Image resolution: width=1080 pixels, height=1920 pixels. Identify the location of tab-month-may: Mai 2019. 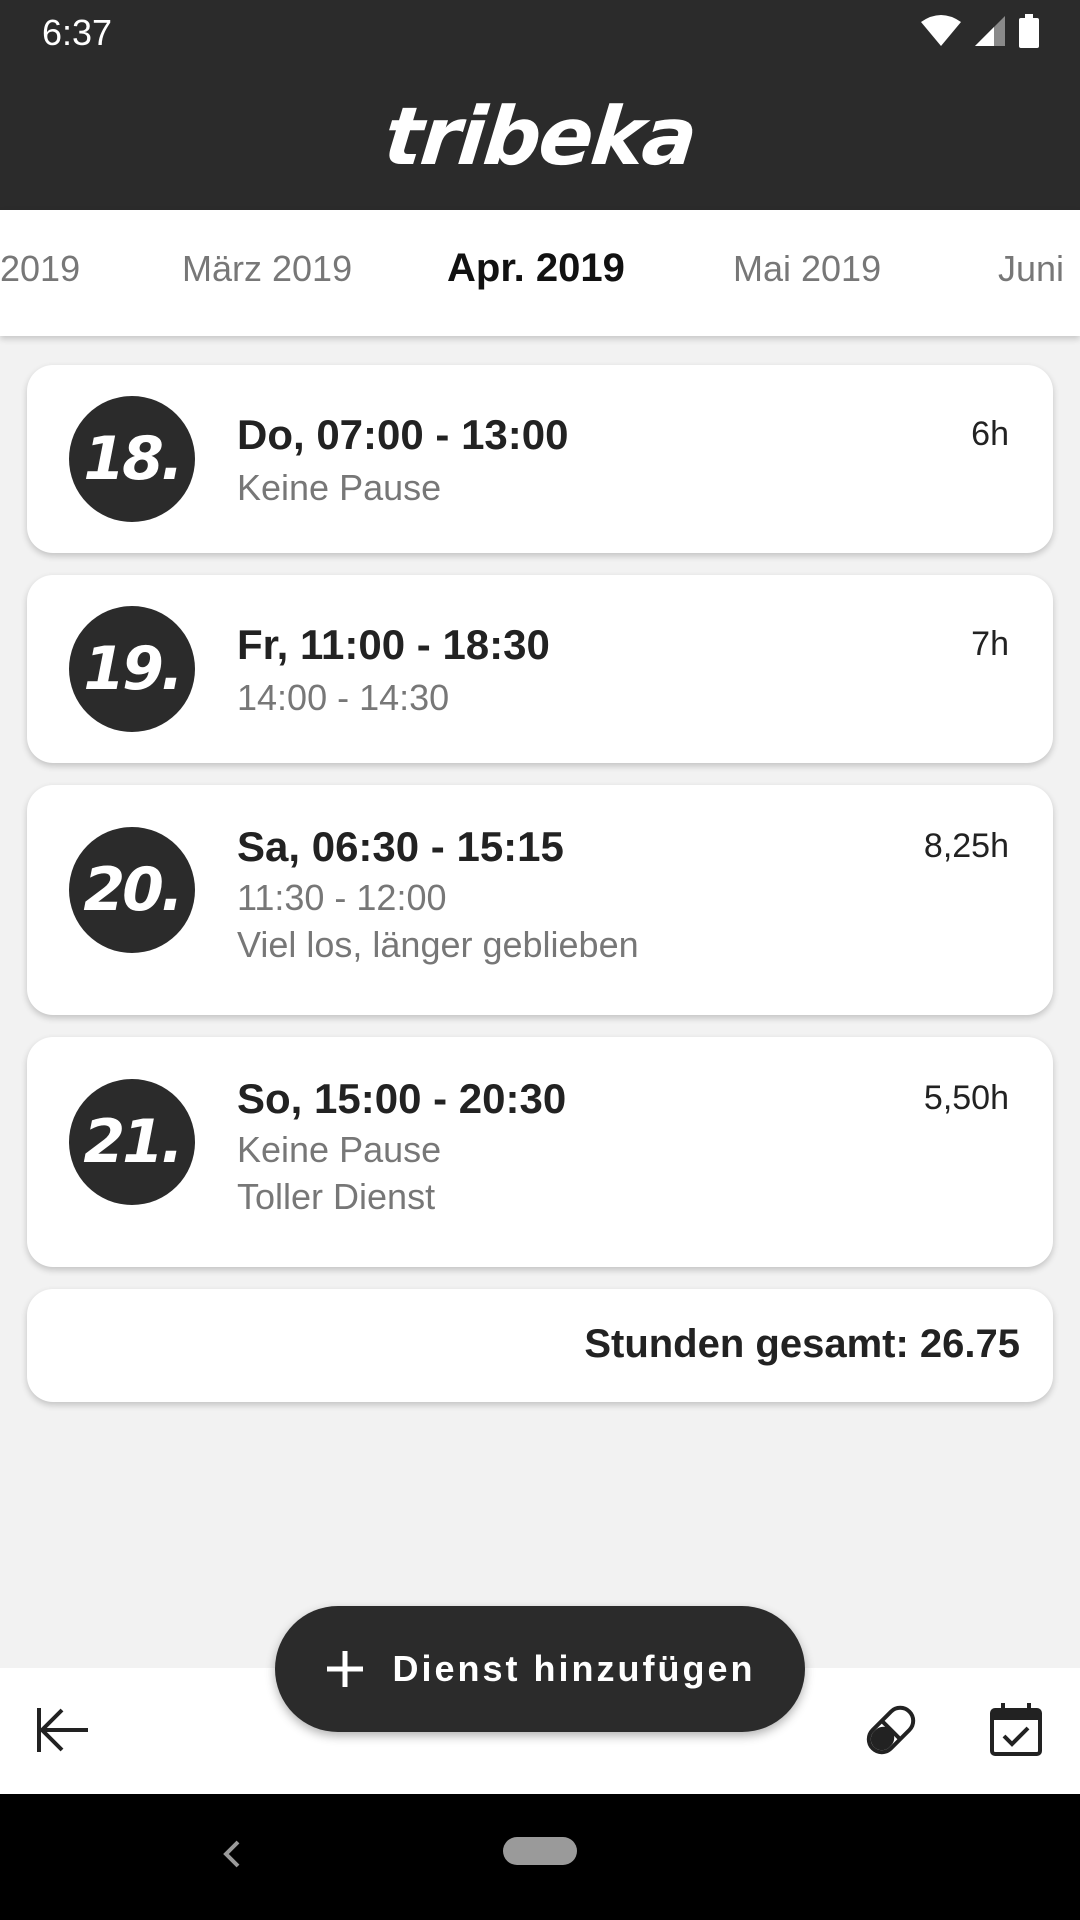
(807, 269).